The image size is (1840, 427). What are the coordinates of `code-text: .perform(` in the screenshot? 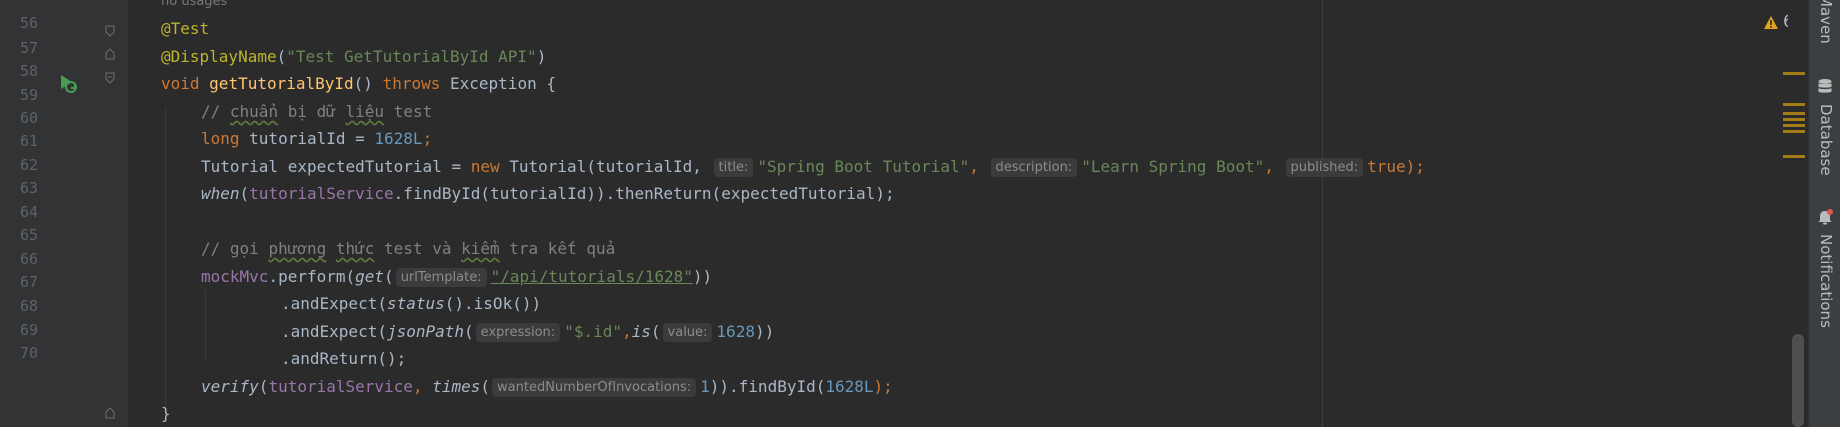 It's located at (312, 276).